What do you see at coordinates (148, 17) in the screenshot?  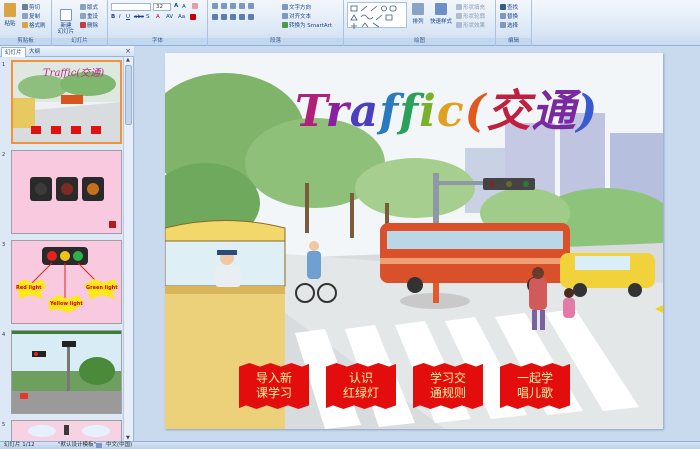 I see `shadow-button: S` at bounding box center [148, 17].